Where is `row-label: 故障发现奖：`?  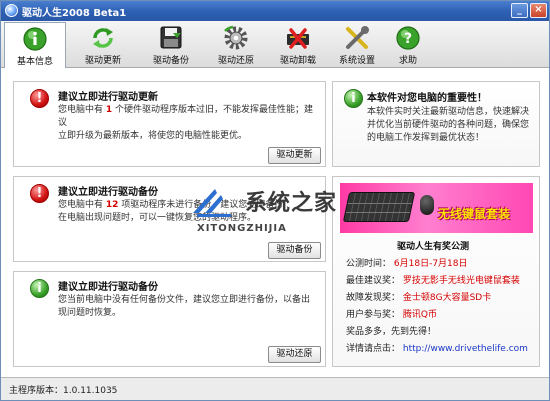 row-label: 故障发现奖： is located at coordinates (373, 298).